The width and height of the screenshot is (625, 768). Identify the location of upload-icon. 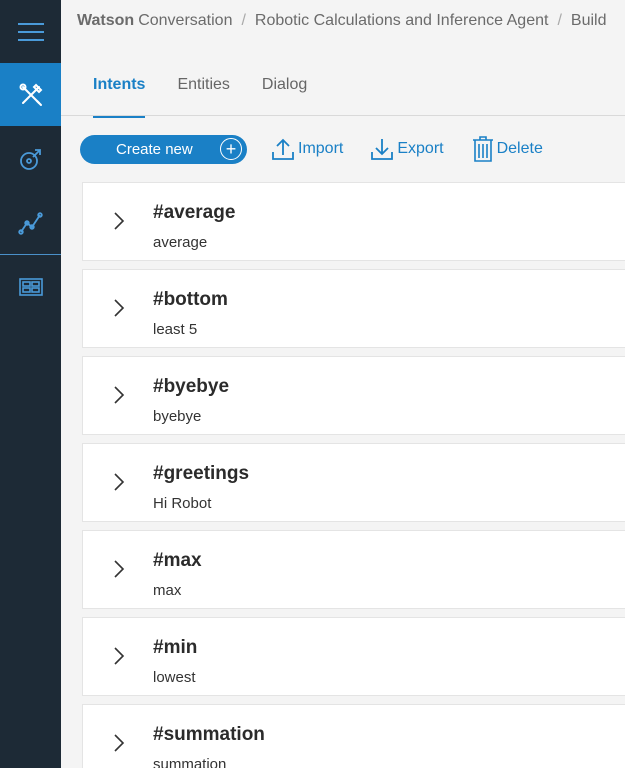
(283, 149).